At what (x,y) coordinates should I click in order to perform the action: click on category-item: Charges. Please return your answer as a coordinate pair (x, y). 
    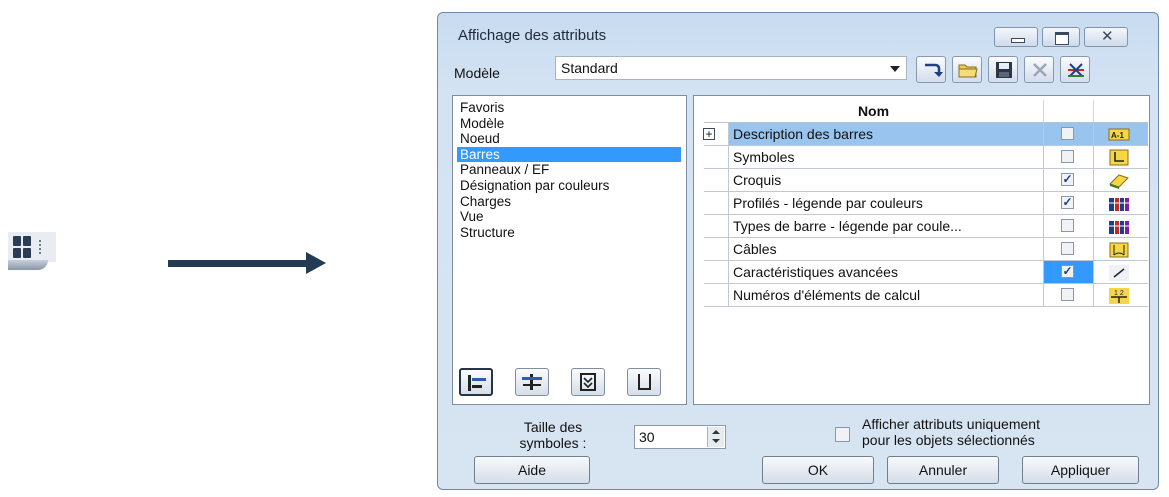
    Looking at the image, I should click on (569, 202).